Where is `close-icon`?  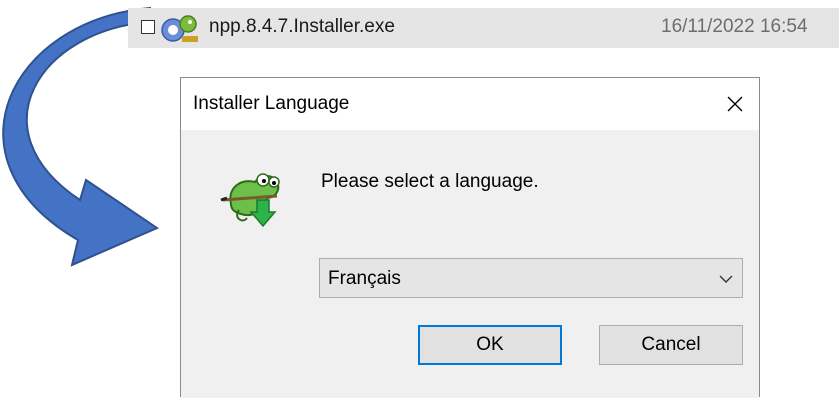 close-icon is located at coordinates (735, 104).